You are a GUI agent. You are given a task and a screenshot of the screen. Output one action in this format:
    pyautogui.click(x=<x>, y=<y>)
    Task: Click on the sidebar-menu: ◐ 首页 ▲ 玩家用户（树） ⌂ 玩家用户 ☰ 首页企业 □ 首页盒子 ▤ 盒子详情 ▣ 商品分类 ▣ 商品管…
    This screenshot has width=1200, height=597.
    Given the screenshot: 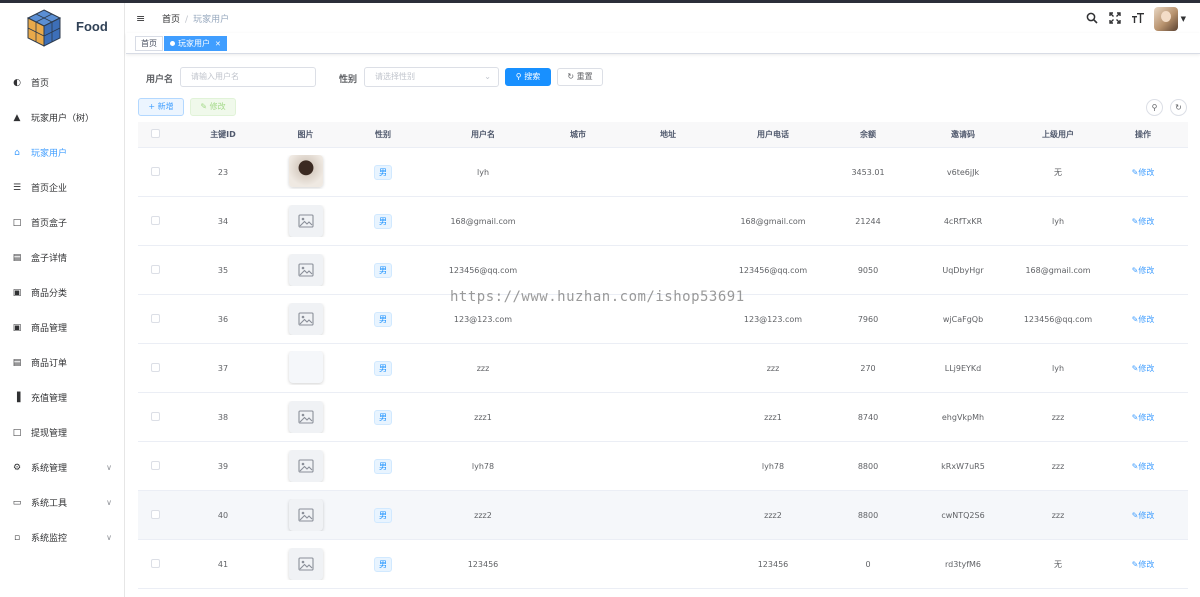 What is the action you would take?
    pyautogui.click(x=62, y=310)
    